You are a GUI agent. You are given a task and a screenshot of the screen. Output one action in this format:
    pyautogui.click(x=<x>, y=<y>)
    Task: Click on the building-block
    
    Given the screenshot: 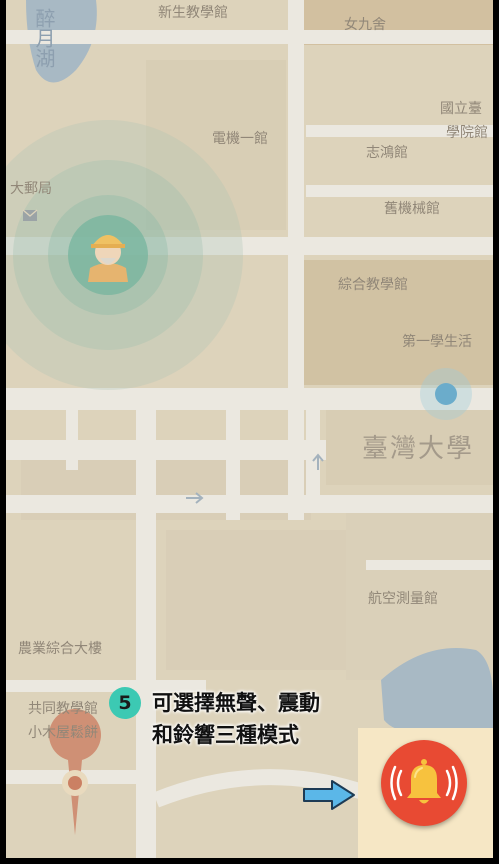 What is the action you would take?
    pyautogui.click(x=256, y=600)
    